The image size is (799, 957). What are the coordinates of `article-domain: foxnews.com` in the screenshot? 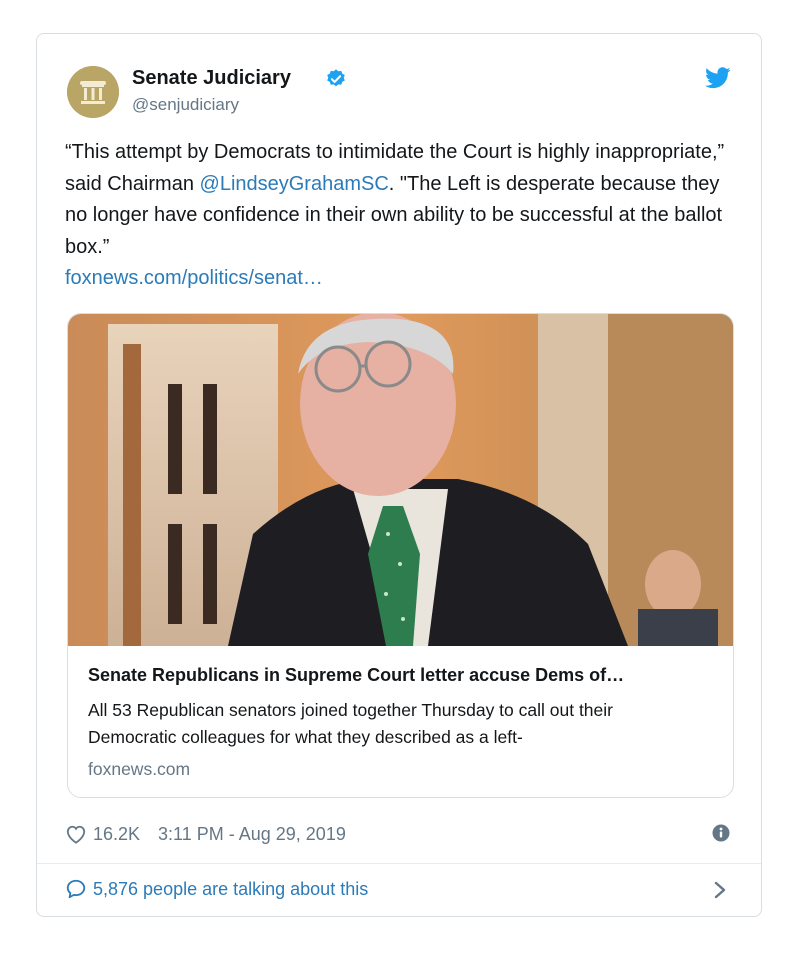 It's located at (139, 769).